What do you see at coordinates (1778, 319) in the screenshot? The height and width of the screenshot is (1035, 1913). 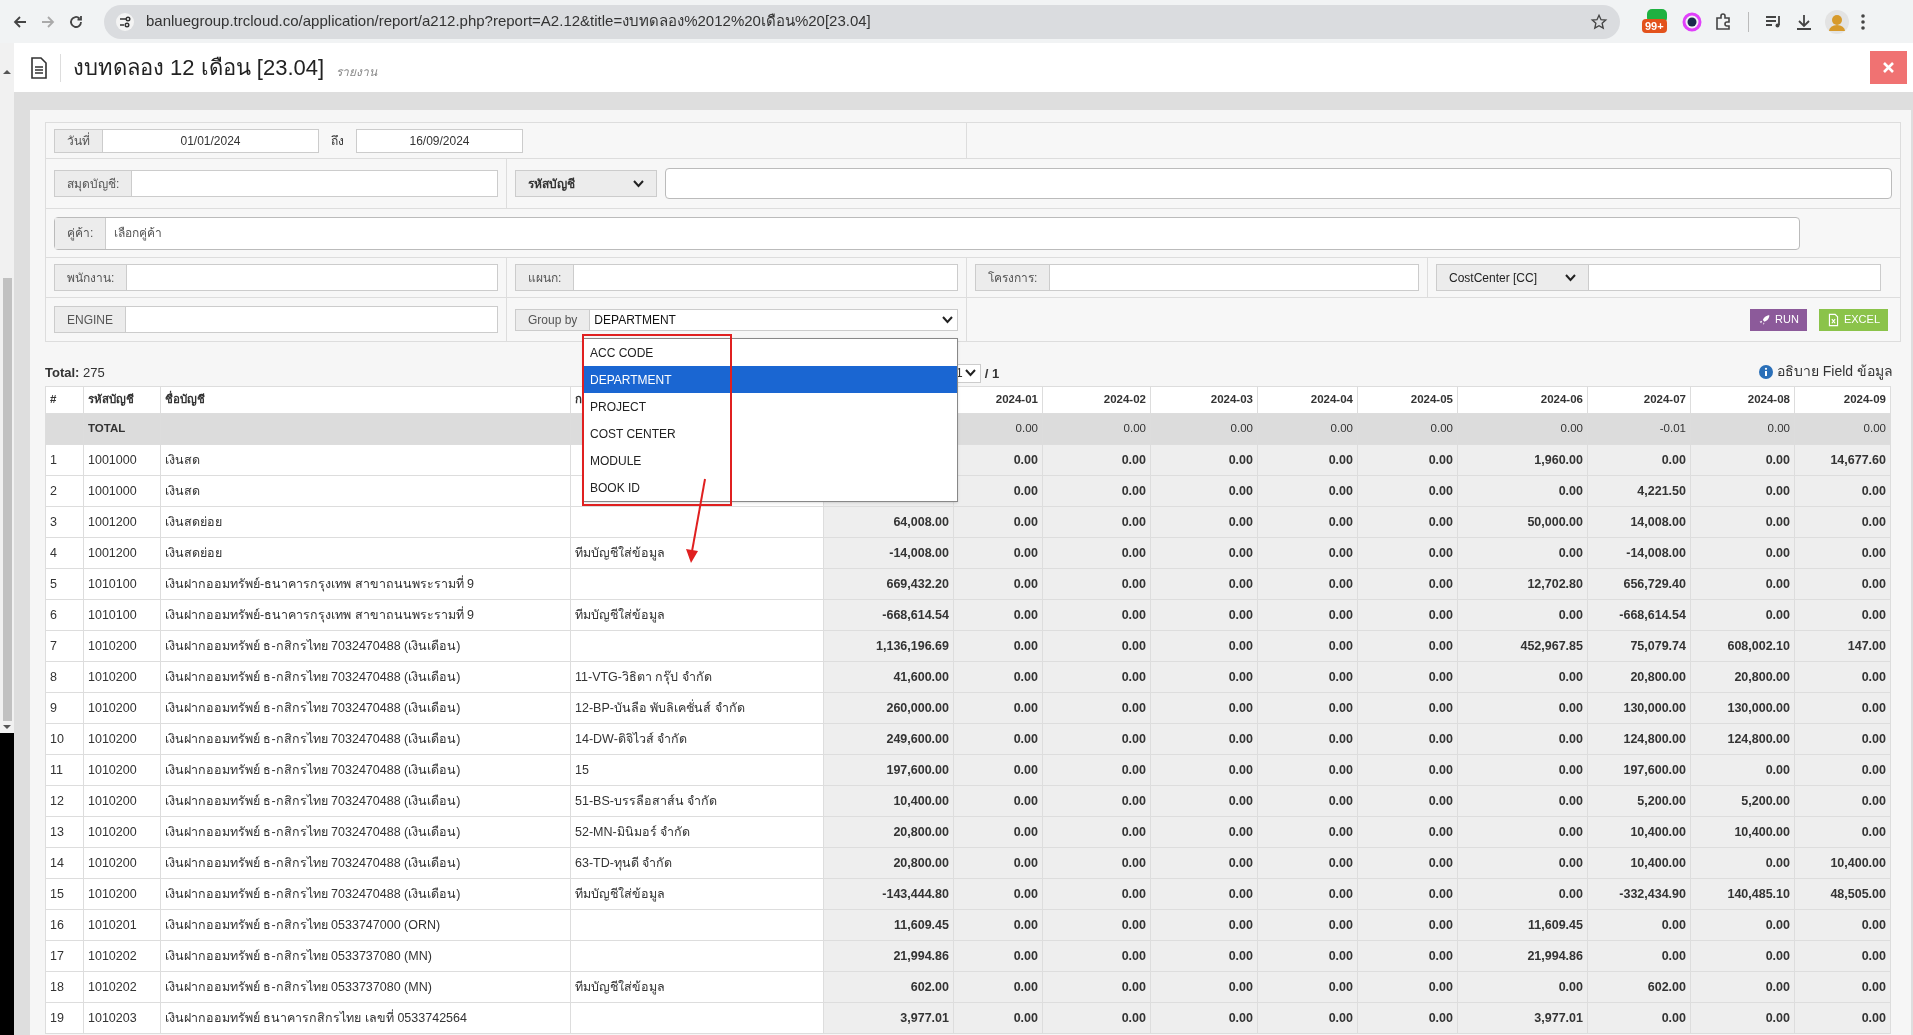 I see `run-button: RUN` at bounding box center [1778, 319].